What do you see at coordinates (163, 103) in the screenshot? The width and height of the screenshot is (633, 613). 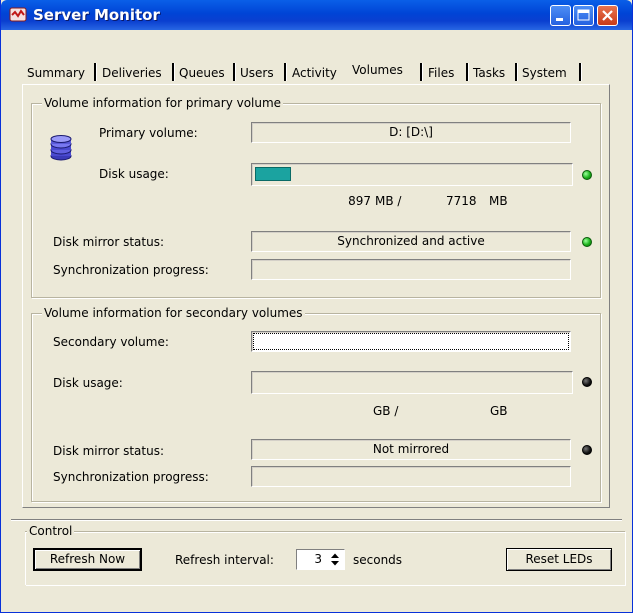 I see `primary-group-title: Volume information for primary volume` at bounding box center [163, 103].